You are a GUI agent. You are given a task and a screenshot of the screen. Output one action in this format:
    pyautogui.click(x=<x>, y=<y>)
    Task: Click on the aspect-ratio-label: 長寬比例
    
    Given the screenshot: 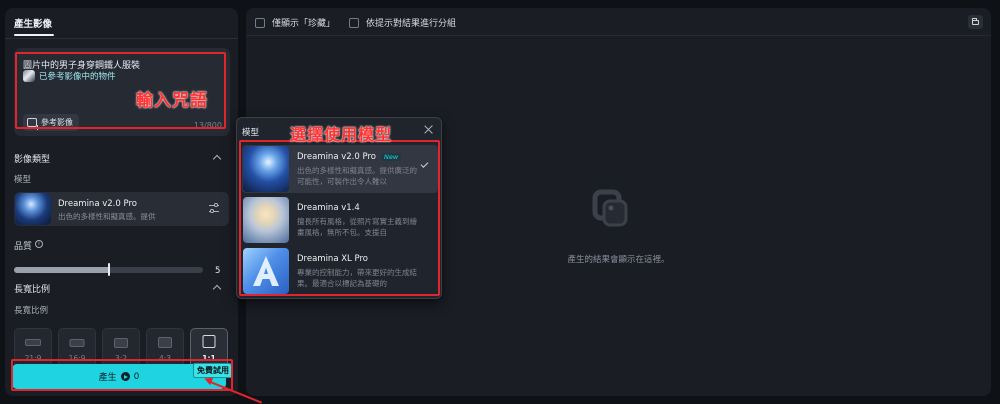 What is the action you would take?
    pyautogui.click(x=31, y=311)
    